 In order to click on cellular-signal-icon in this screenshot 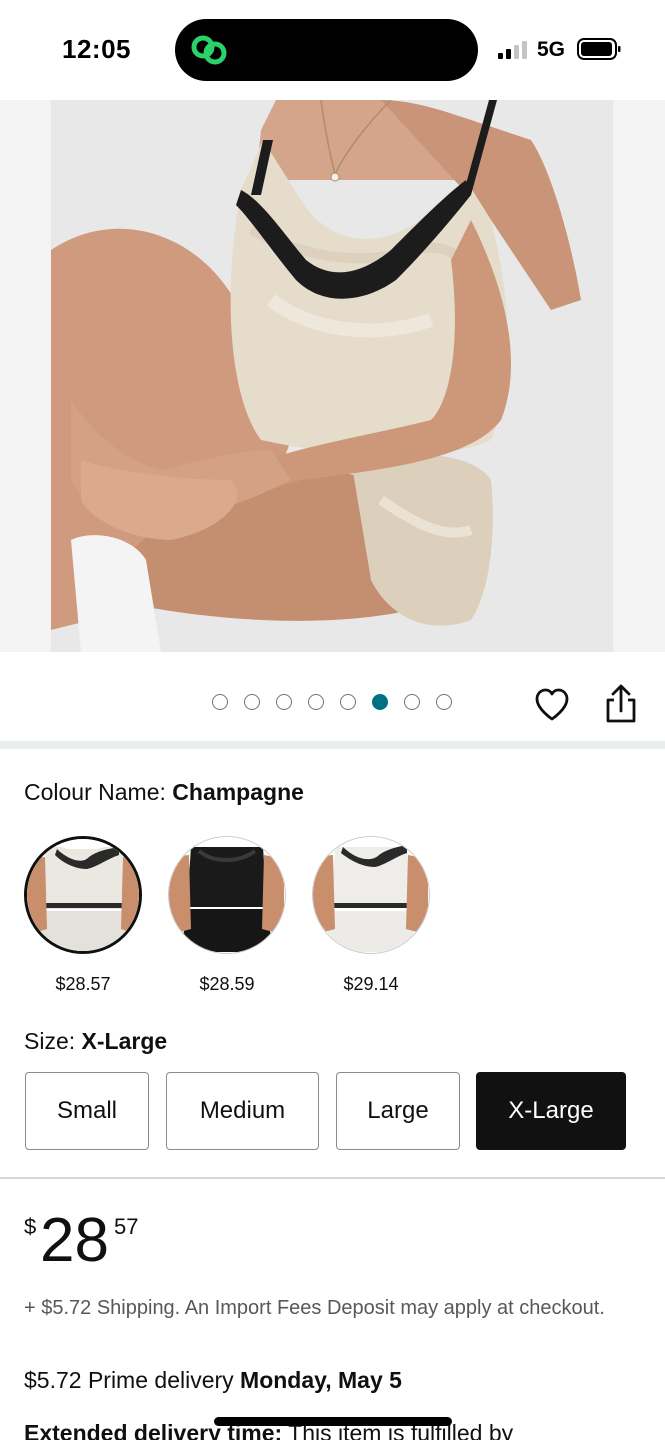, I will do `click(512, 50)`.